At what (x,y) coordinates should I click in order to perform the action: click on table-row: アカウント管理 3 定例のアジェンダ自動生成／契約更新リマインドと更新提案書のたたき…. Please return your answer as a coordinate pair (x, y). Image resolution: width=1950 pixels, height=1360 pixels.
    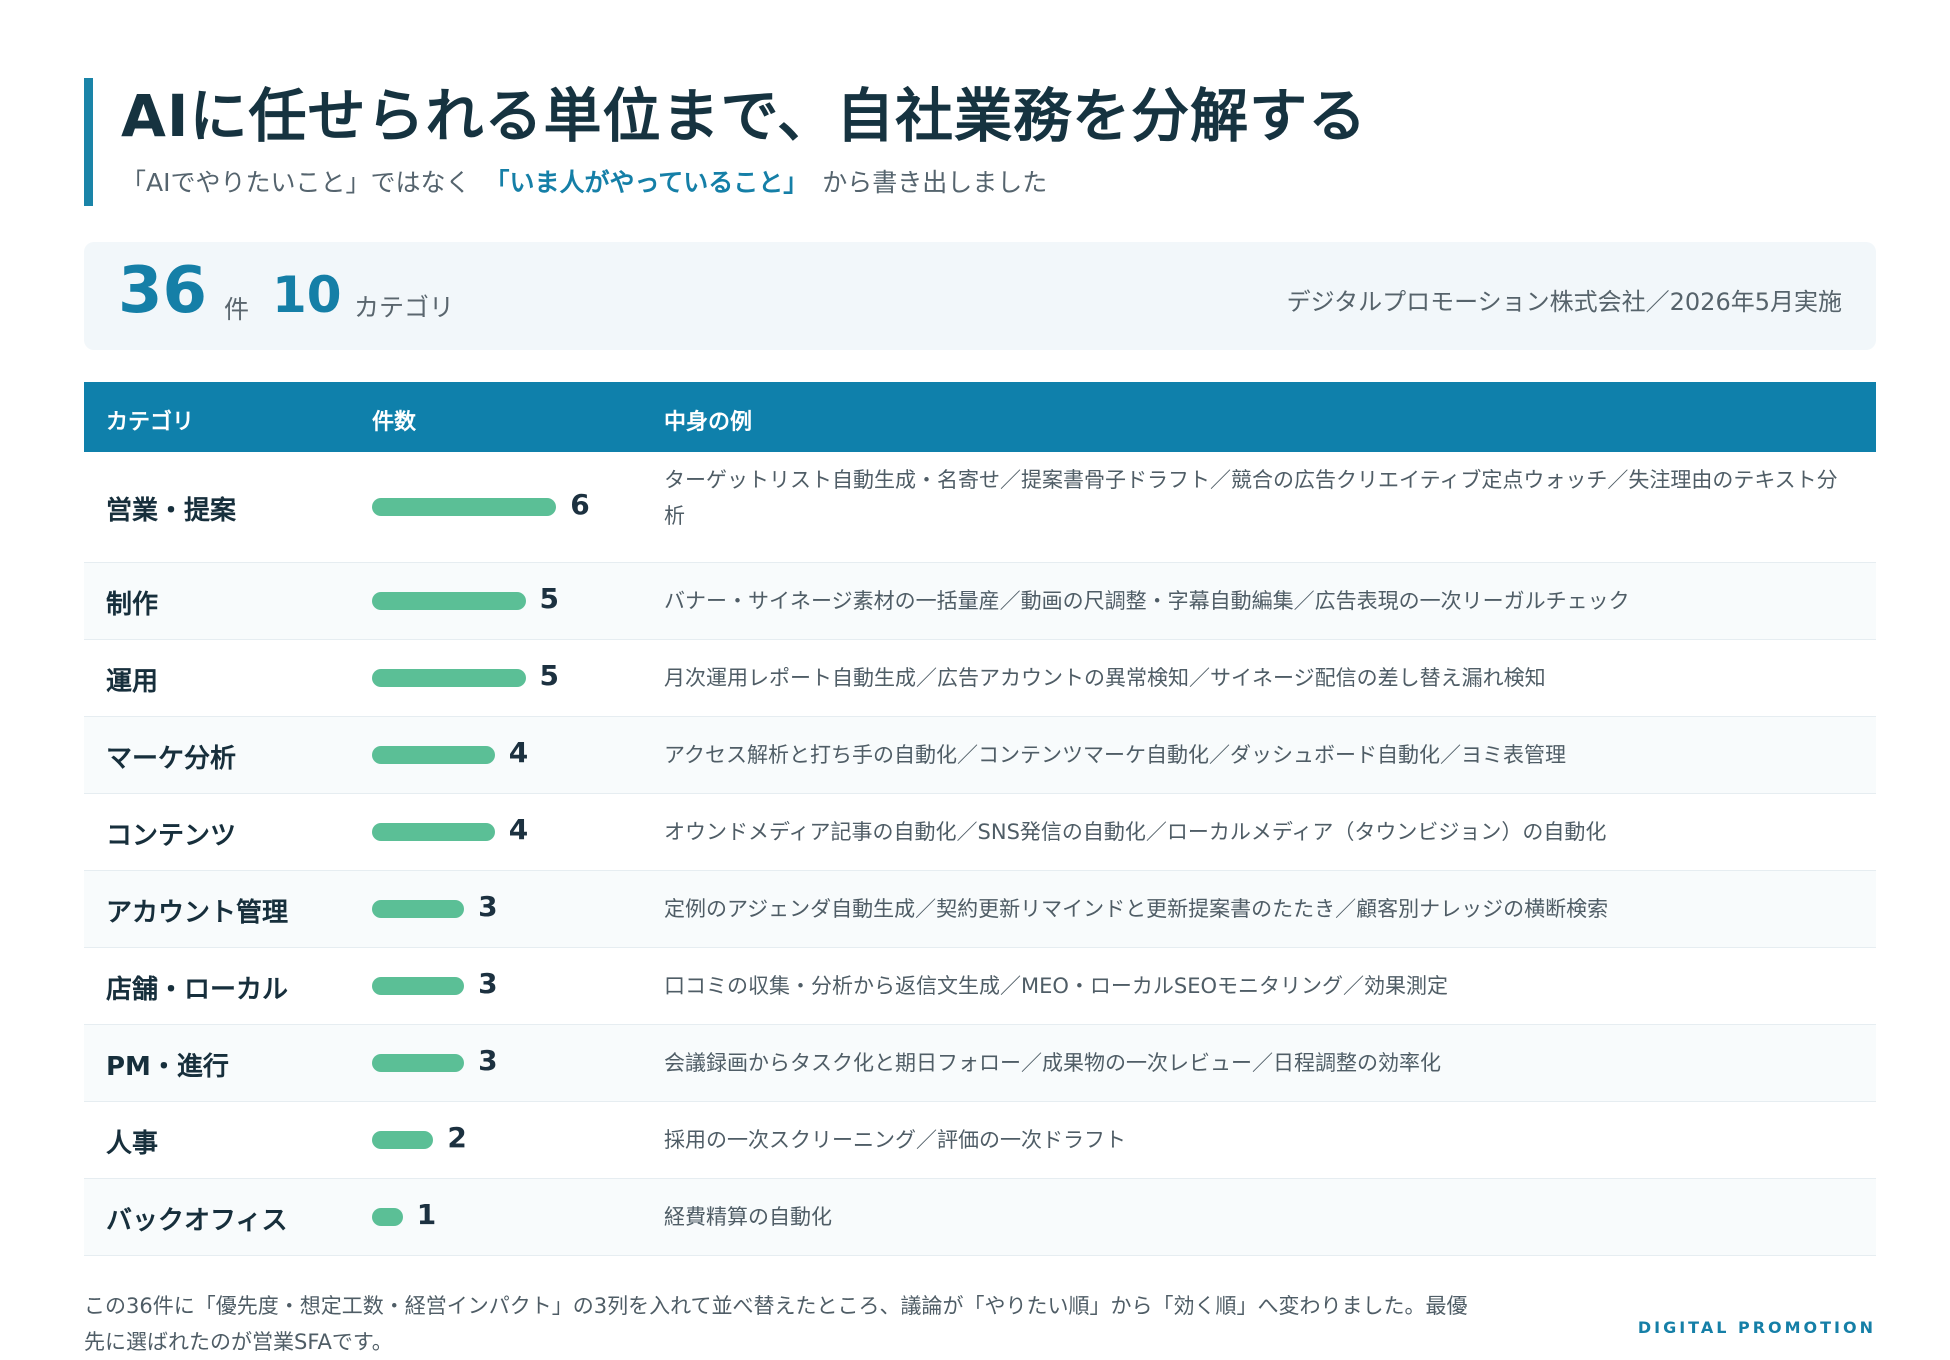
    Looking at the image, I should click on (980, 909).